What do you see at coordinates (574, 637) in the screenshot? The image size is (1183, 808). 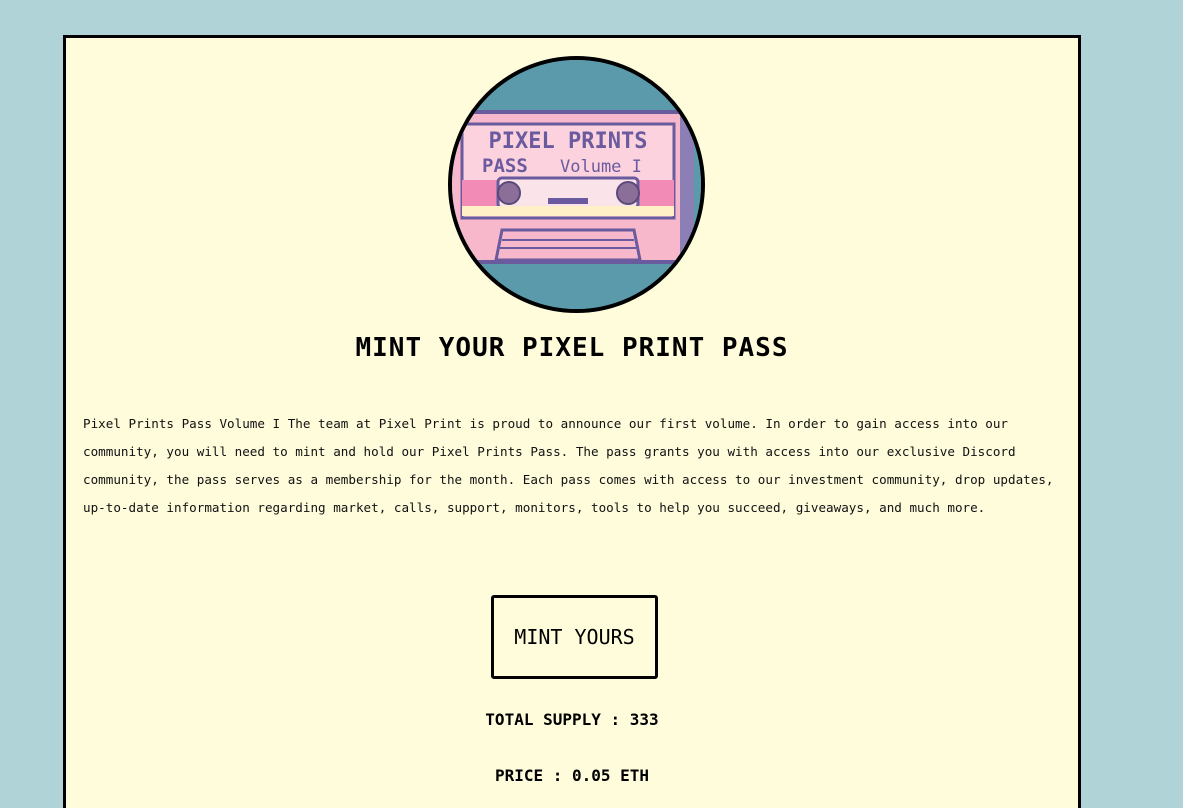 I see `mint-button: MINT YOURS` at bounding box center [574, 637].